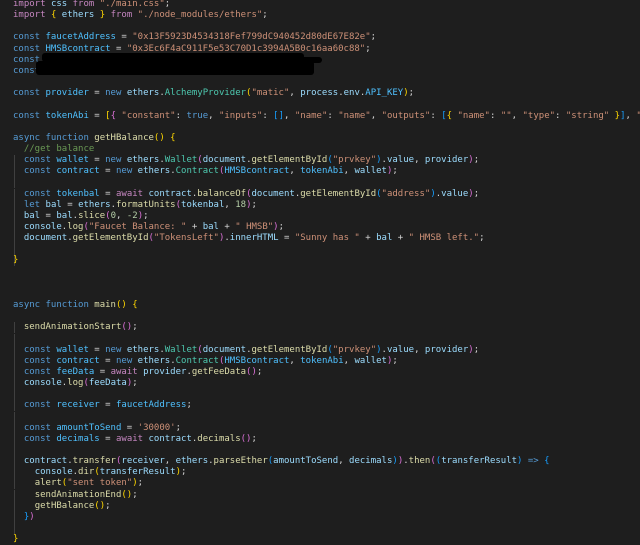 Image resolution: width=640 pixels, height=545 pixels. Describe the element at coordinates (320, 149) in the screenshot. I see `code-line: //get balance` at that location.